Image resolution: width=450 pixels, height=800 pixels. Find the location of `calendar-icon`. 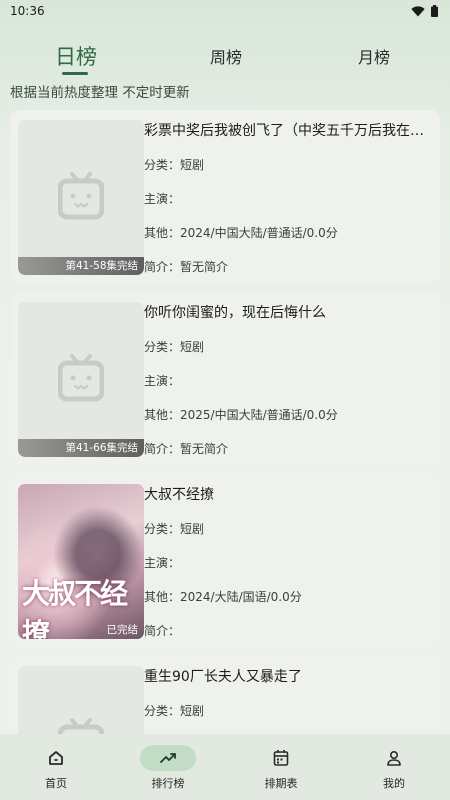

calendar-icon is located at coordinates (281, 758).